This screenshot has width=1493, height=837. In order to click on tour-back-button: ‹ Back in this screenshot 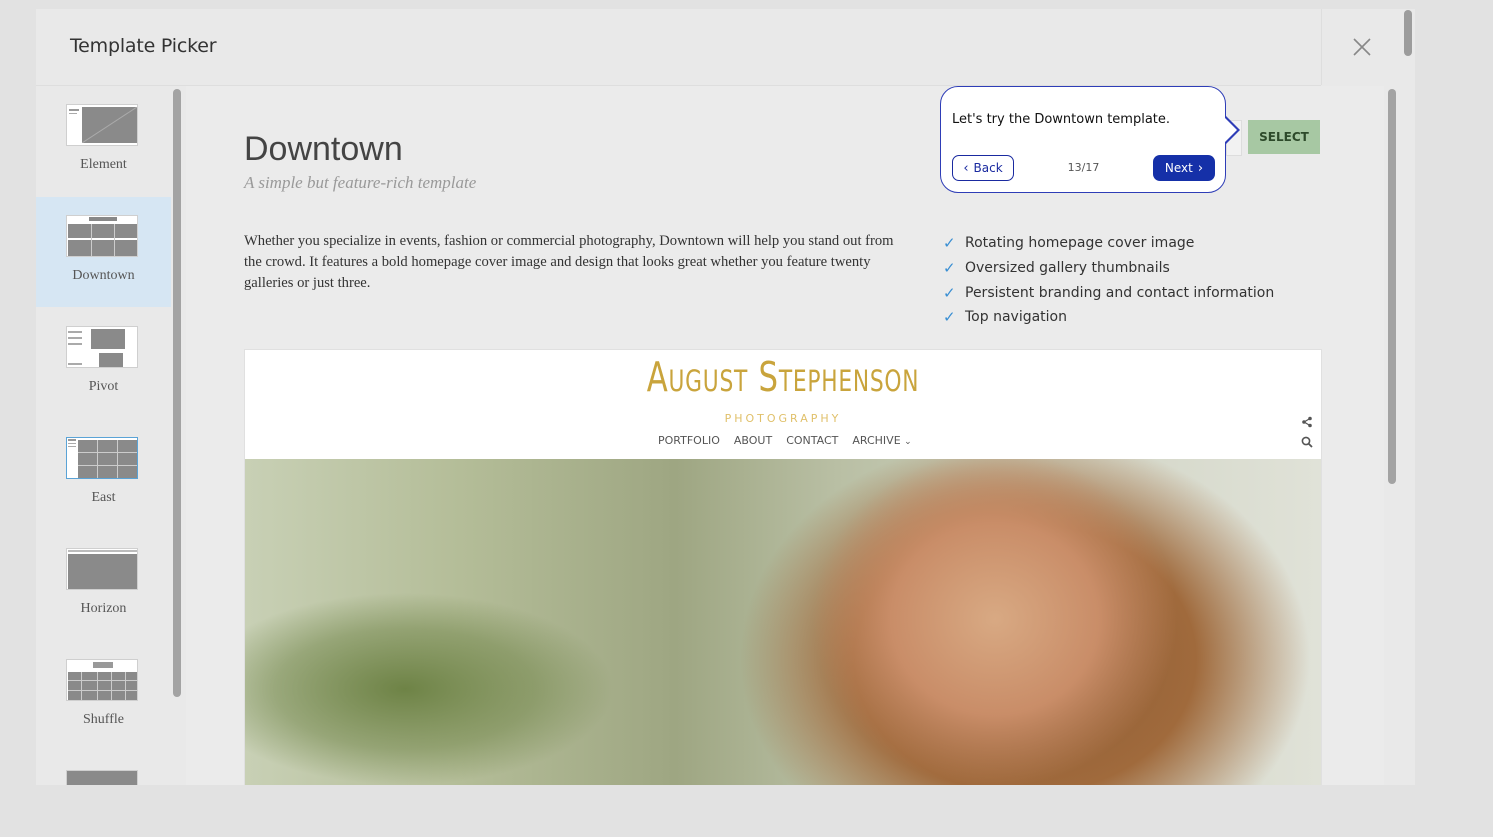, I will do `click(983, 168)`.